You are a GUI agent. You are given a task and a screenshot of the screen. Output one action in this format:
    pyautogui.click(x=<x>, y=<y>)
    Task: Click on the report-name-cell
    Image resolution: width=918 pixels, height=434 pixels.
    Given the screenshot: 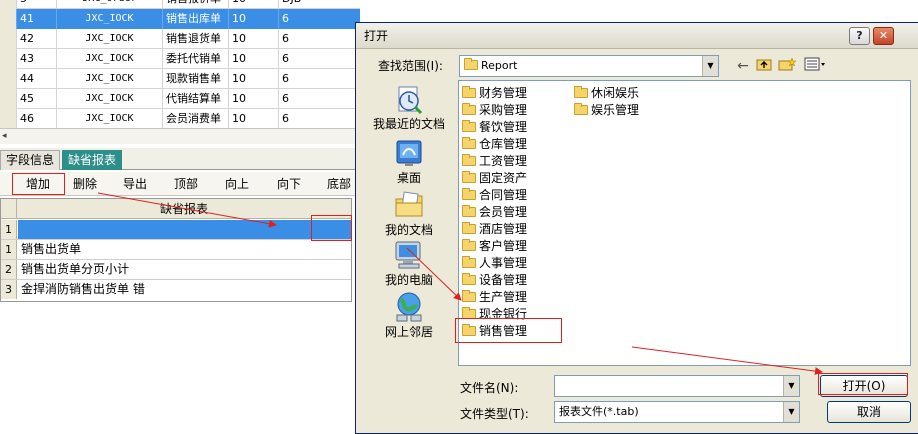 What is the action you would take?
    pyautogui.click(x=184, y=229)
    